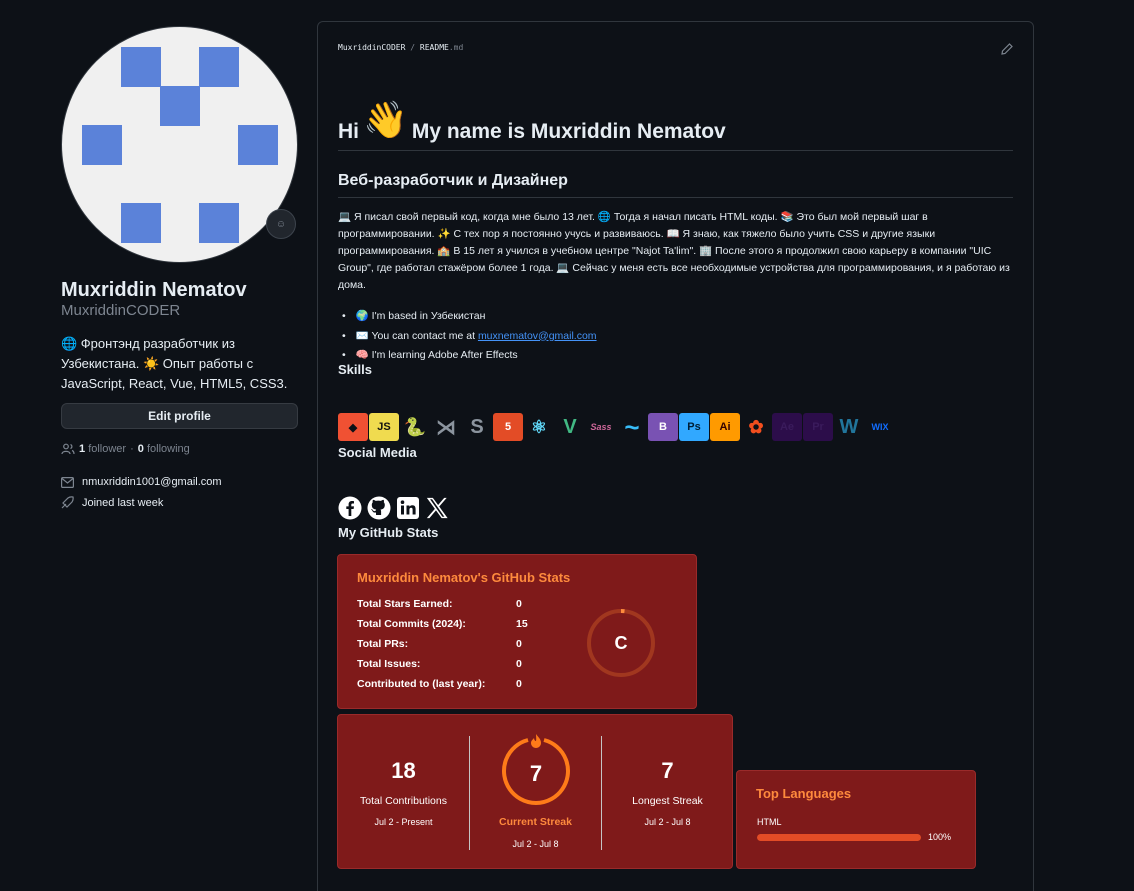 This screenshot has width=1134, height=891. Describe the element at coordinates (67, 482) in the screenshot. I see `mail-icon` at that location.